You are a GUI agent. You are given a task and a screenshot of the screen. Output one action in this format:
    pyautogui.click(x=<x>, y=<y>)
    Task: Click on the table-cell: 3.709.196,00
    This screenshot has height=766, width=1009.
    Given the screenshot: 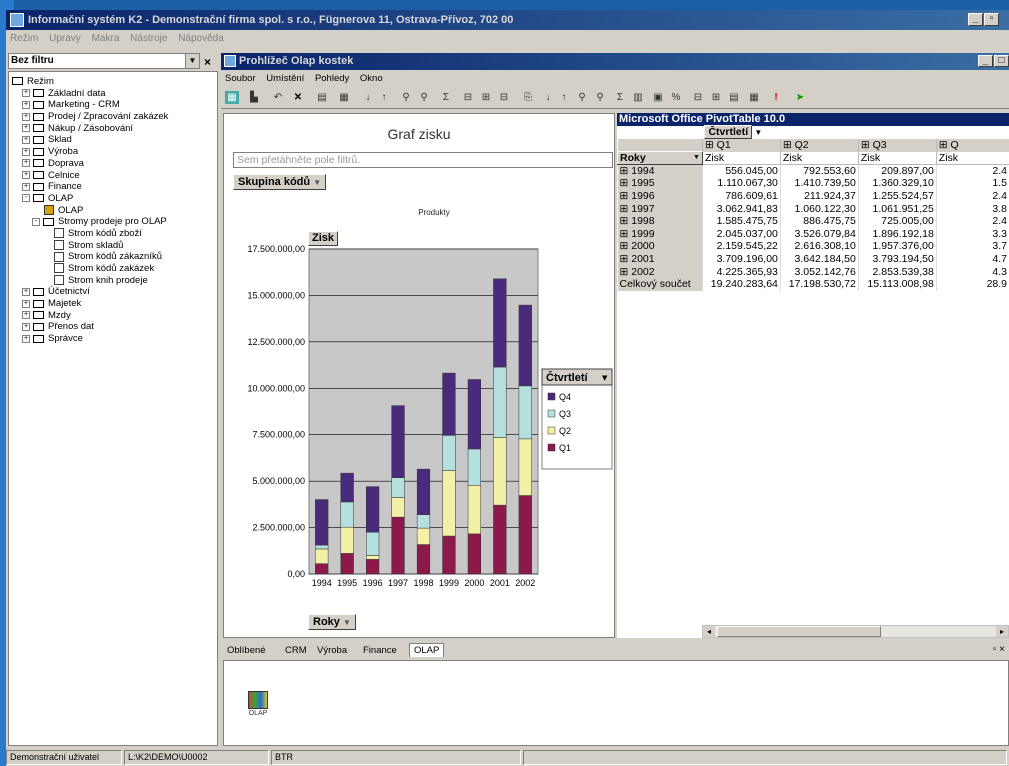 What is the action you would take?
    pyautogui.click(x=741, y=259)
    